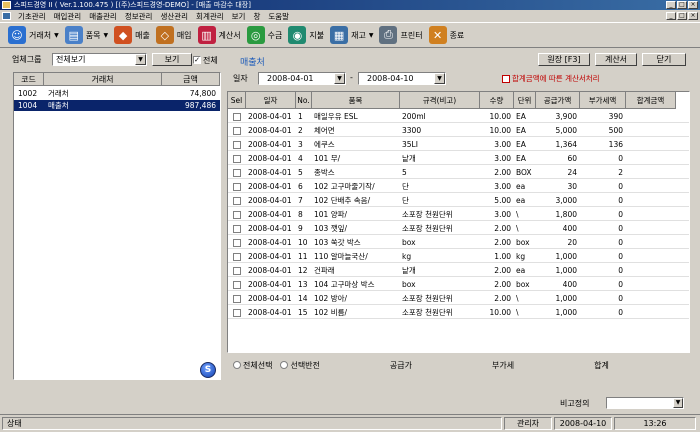 The width and height of the screenshot is (700, 432). Describe the element at coordinates (172, 59) in the screenshot. I see `view-button: 보기` at that location.